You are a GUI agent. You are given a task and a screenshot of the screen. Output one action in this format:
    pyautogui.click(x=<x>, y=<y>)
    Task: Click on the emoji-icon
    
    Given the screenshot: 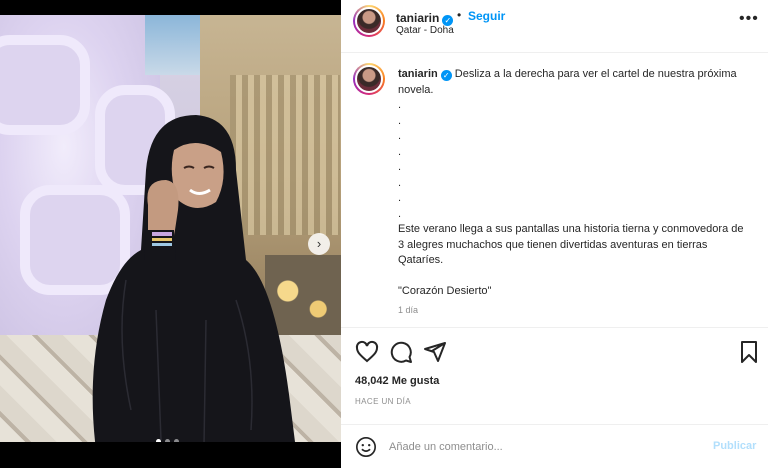 What is the action you would take?
    pyautogui.click(x=366, y=447)
    